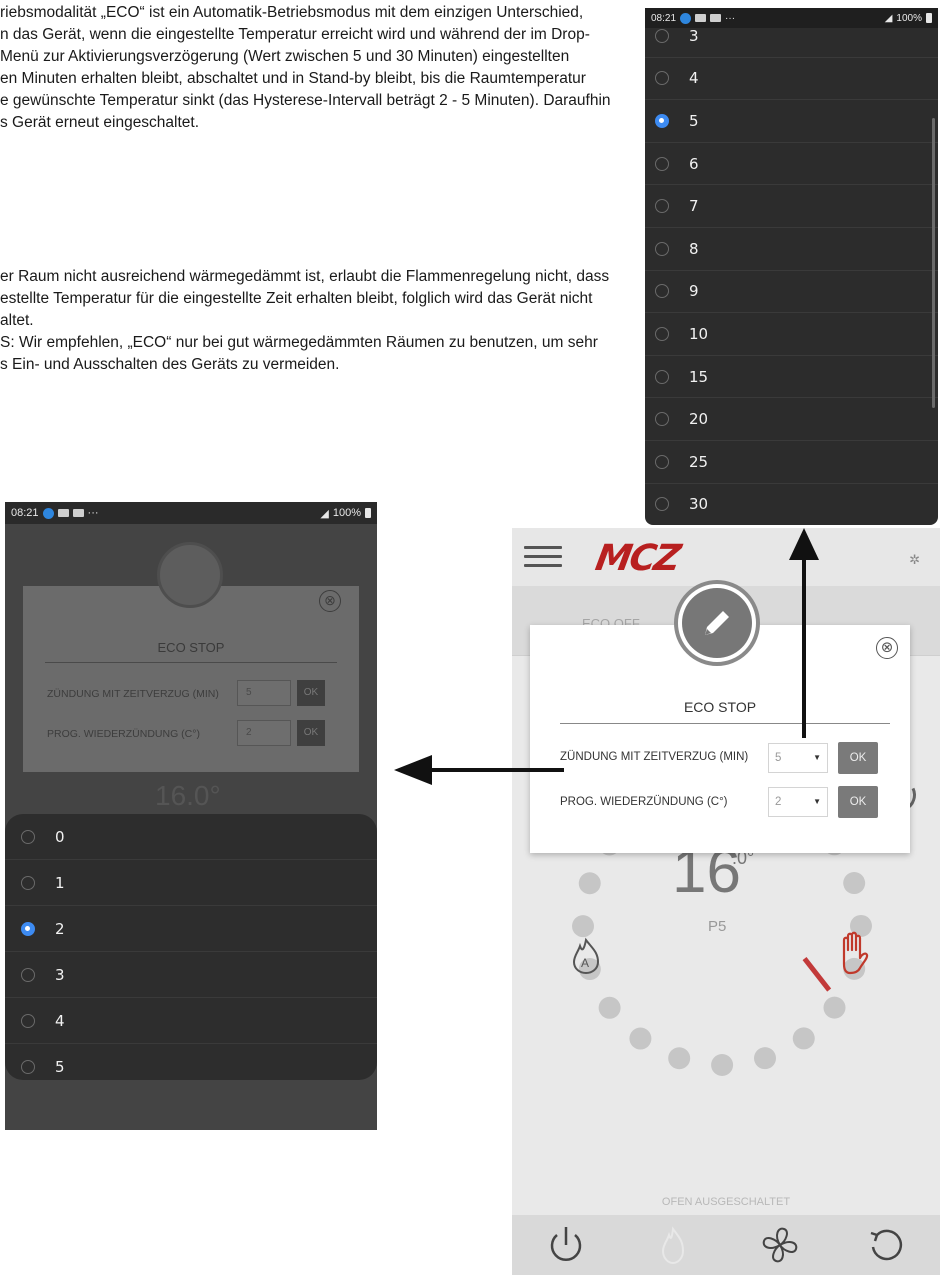 The image size is (945, 1275). What do you see at coordinates (730, 18) in the screenshot?
I see `status-more: ···` at bounding box center [730, 18].